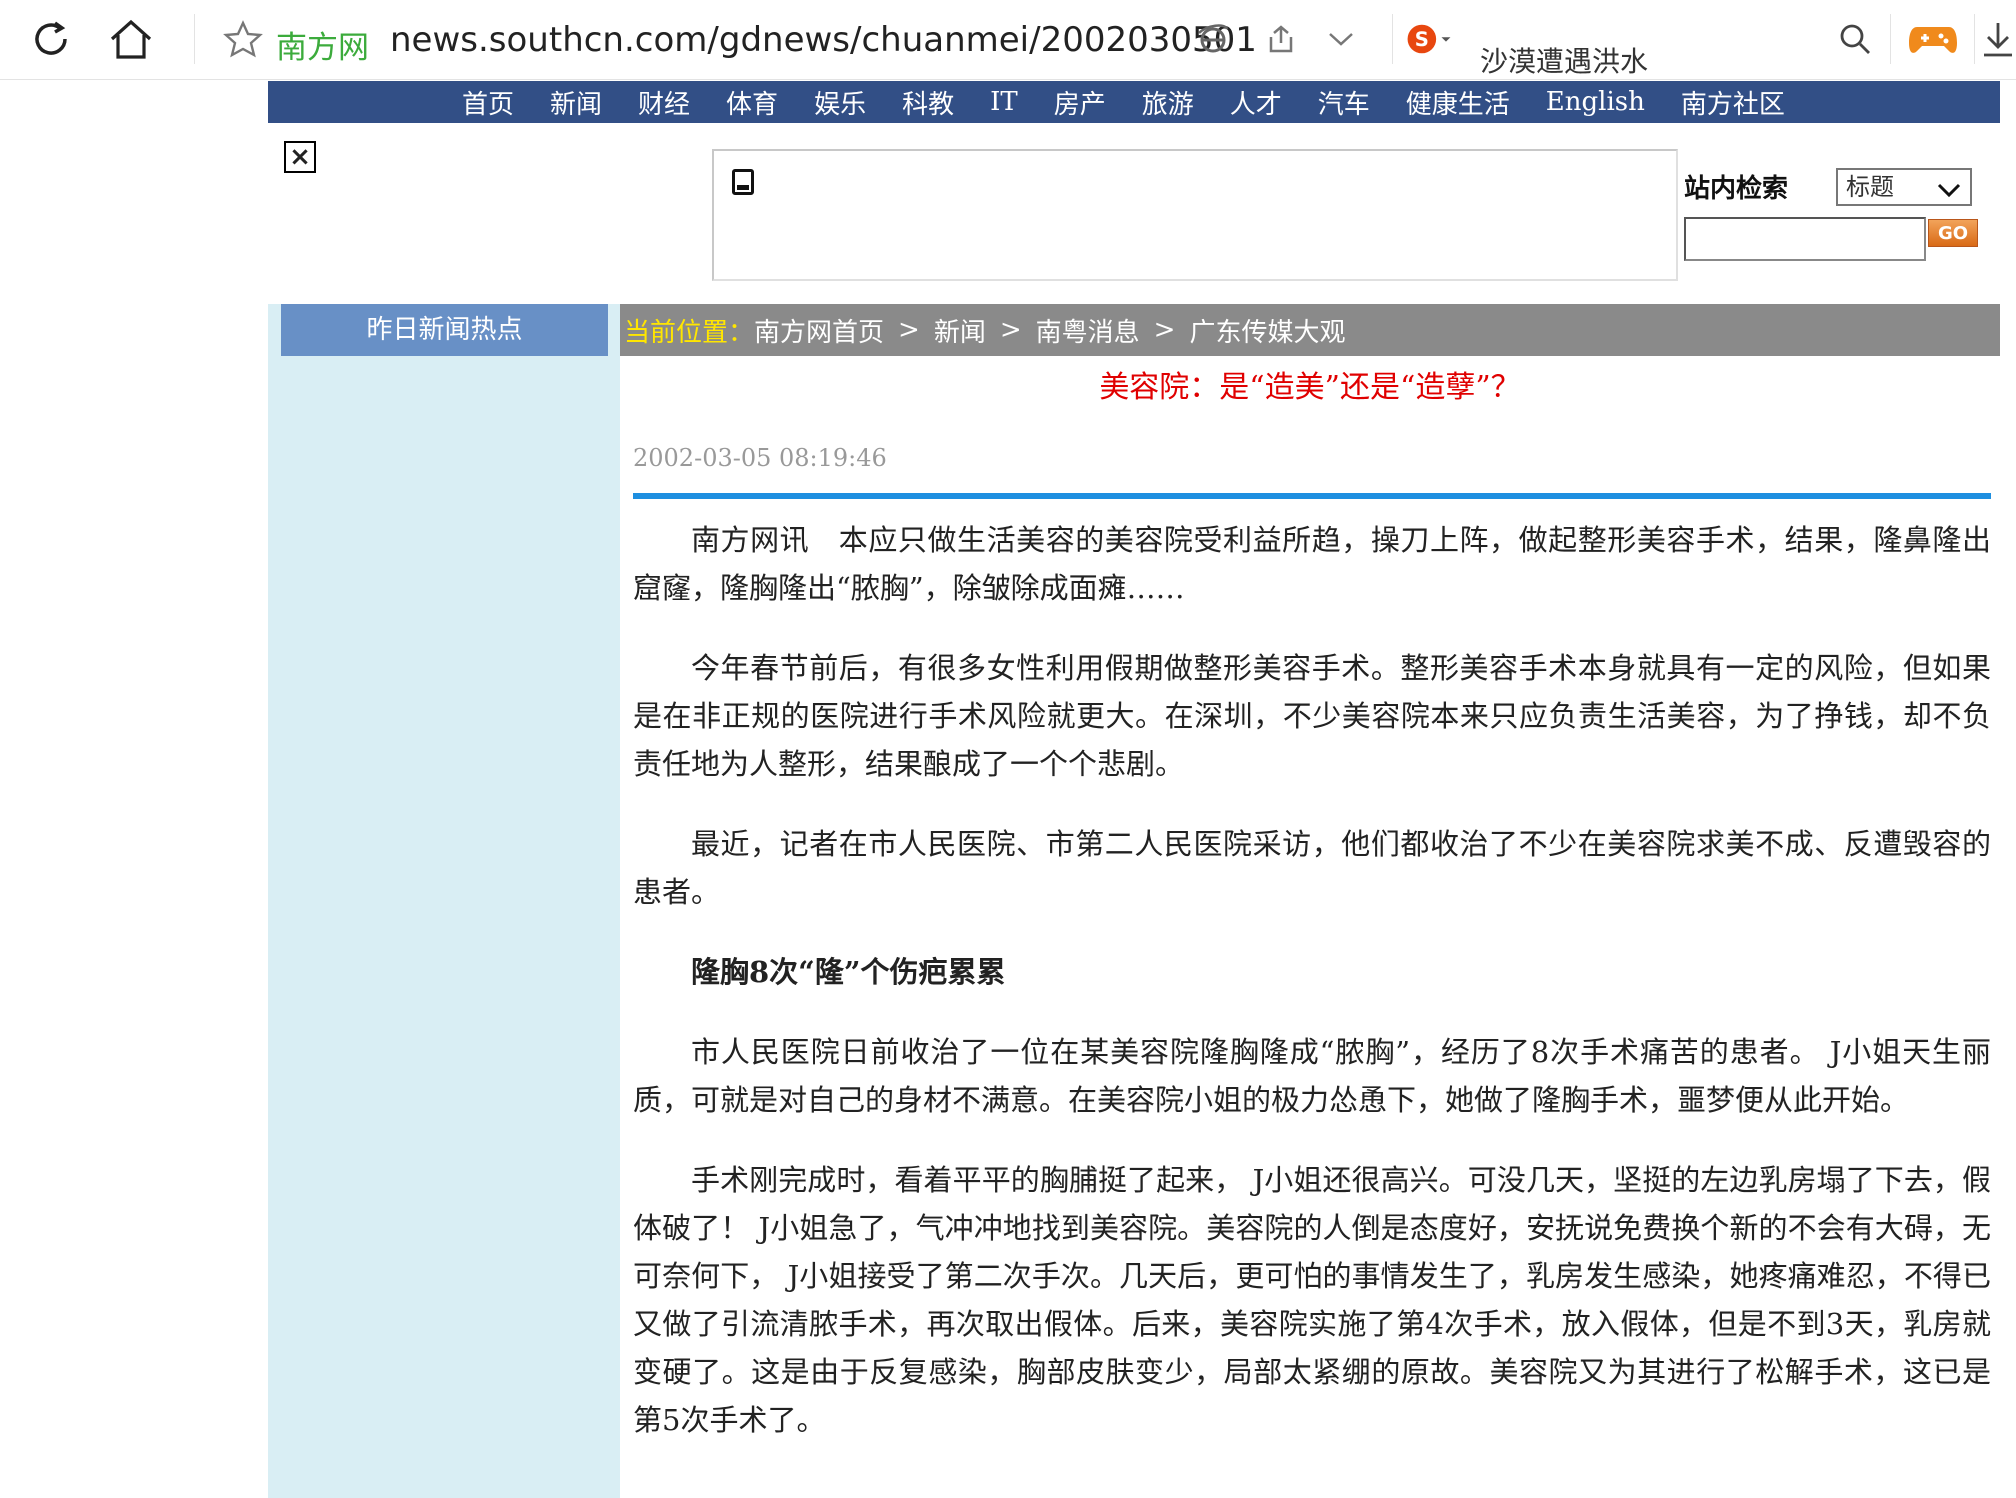  I want to click on nav-item: English, so click(1595, 102).